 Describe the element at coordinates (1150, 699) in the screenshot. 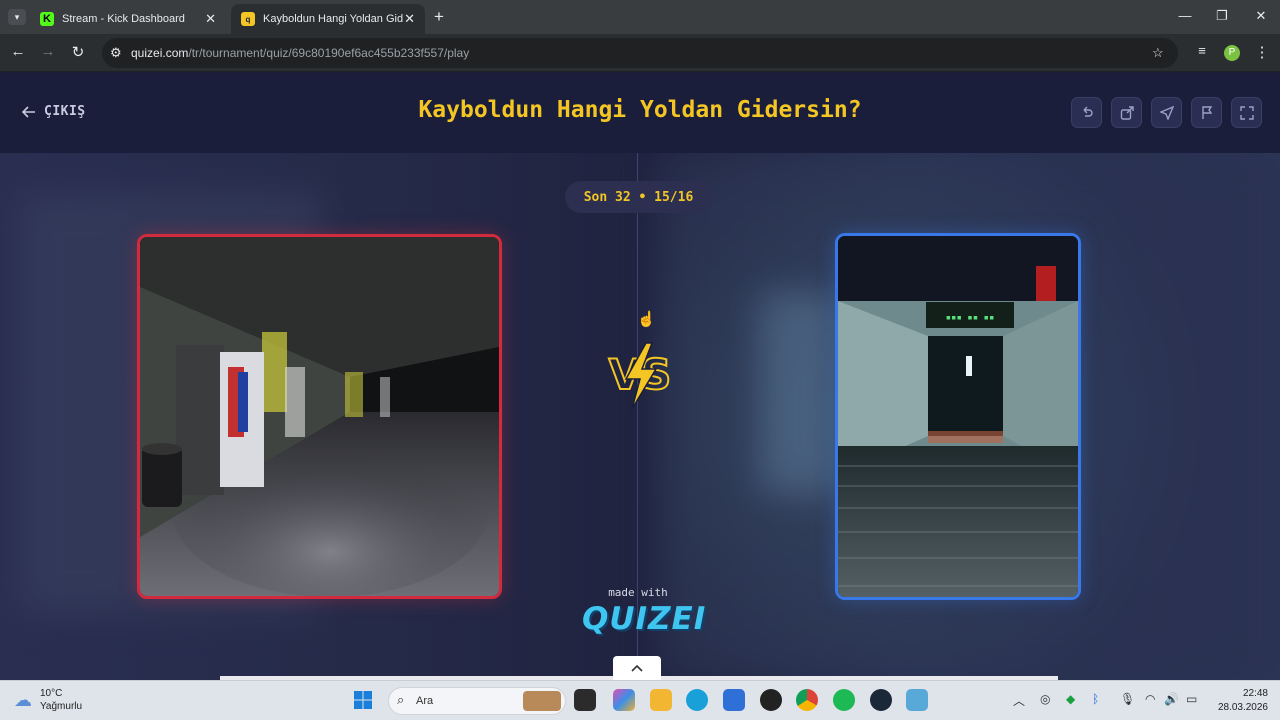

I see `wifi-icon: ◠` at that location.